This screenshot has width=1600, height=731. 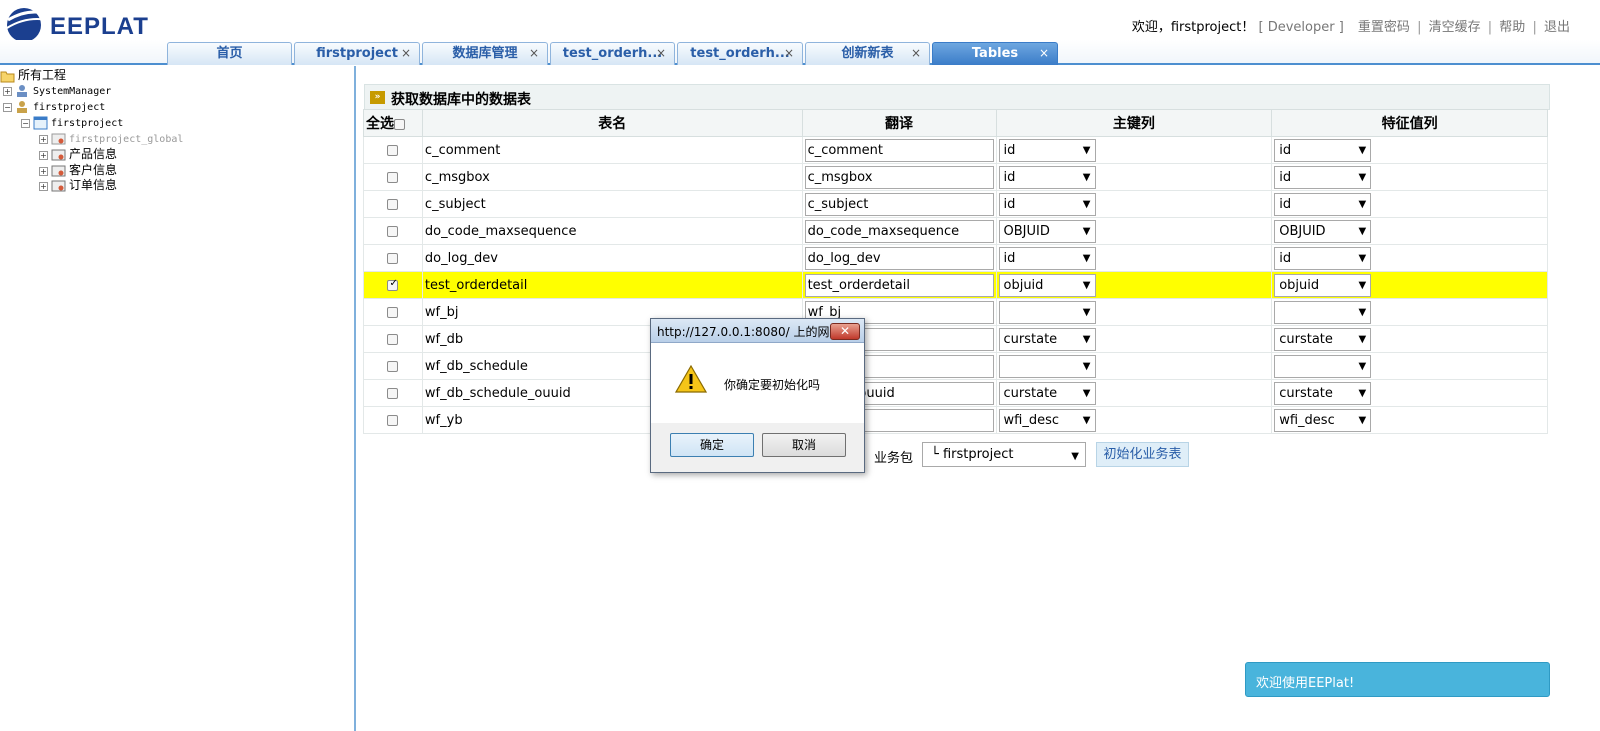 I want to click on tree-item-all-projects: 所有工程, so click(x=33, y=75).